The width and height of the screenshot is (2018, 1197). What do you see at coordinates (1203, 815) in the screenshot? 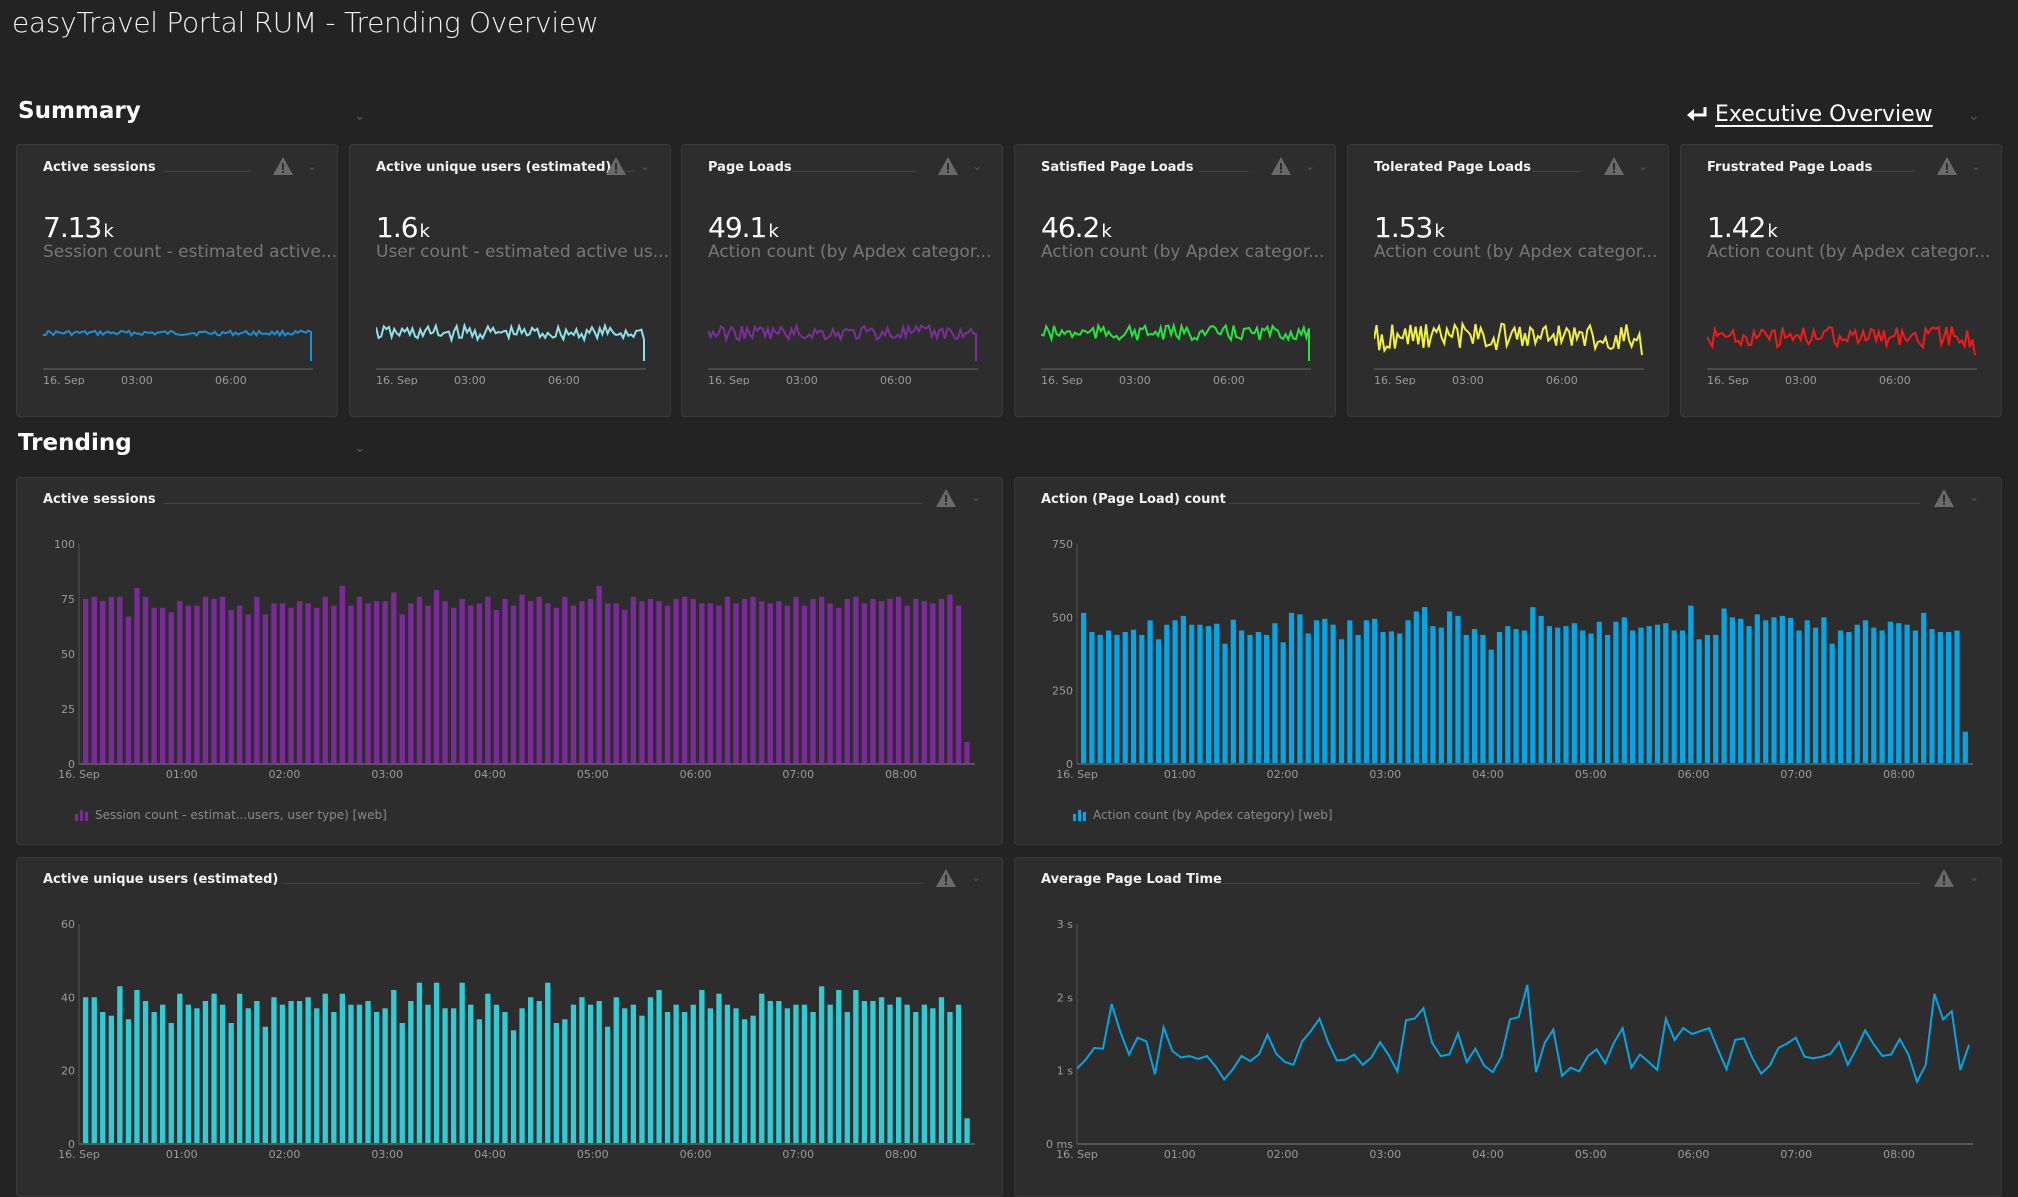
I see `chart-legend: Action count (by Apdex category) [web]` at bounding box center [1203, 815].